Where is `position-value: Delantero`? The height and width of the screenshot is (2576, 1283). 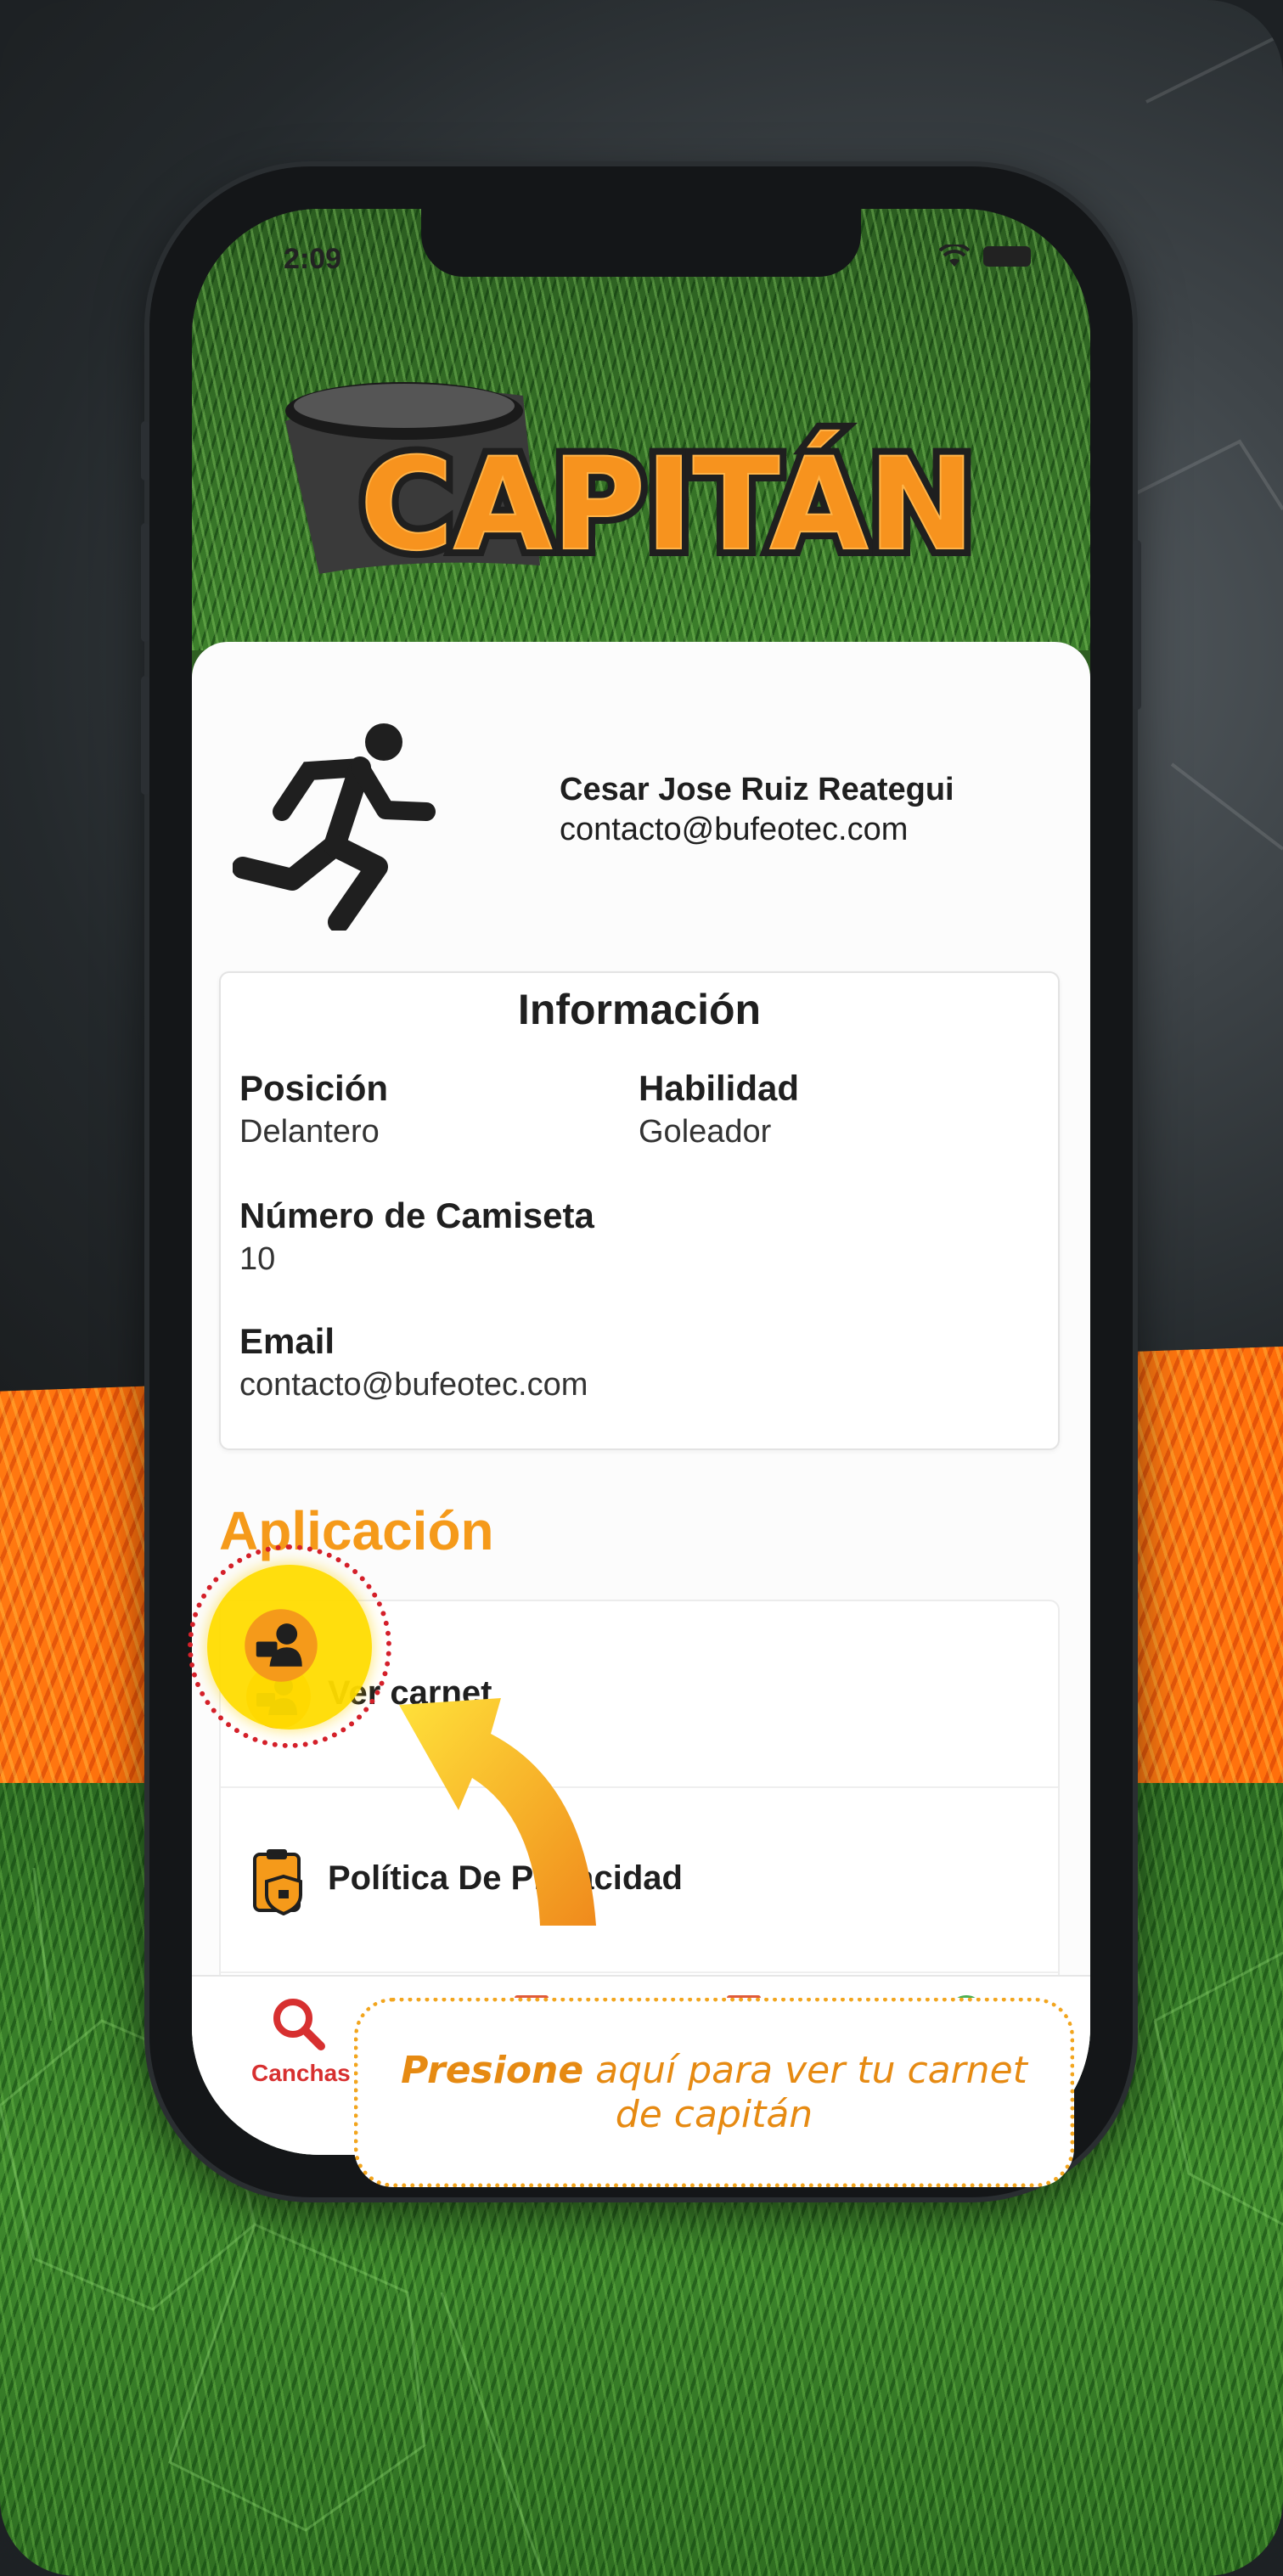 position-value: Delantero is located at coordinates (309, 1132).